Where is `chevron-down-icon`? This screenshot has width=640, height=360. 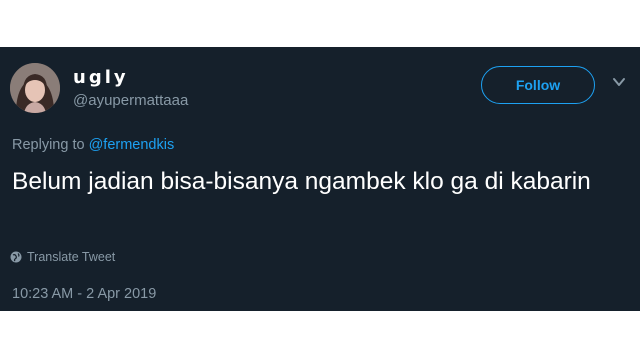 chevron-down-icon is located at coordinates (619, 82).